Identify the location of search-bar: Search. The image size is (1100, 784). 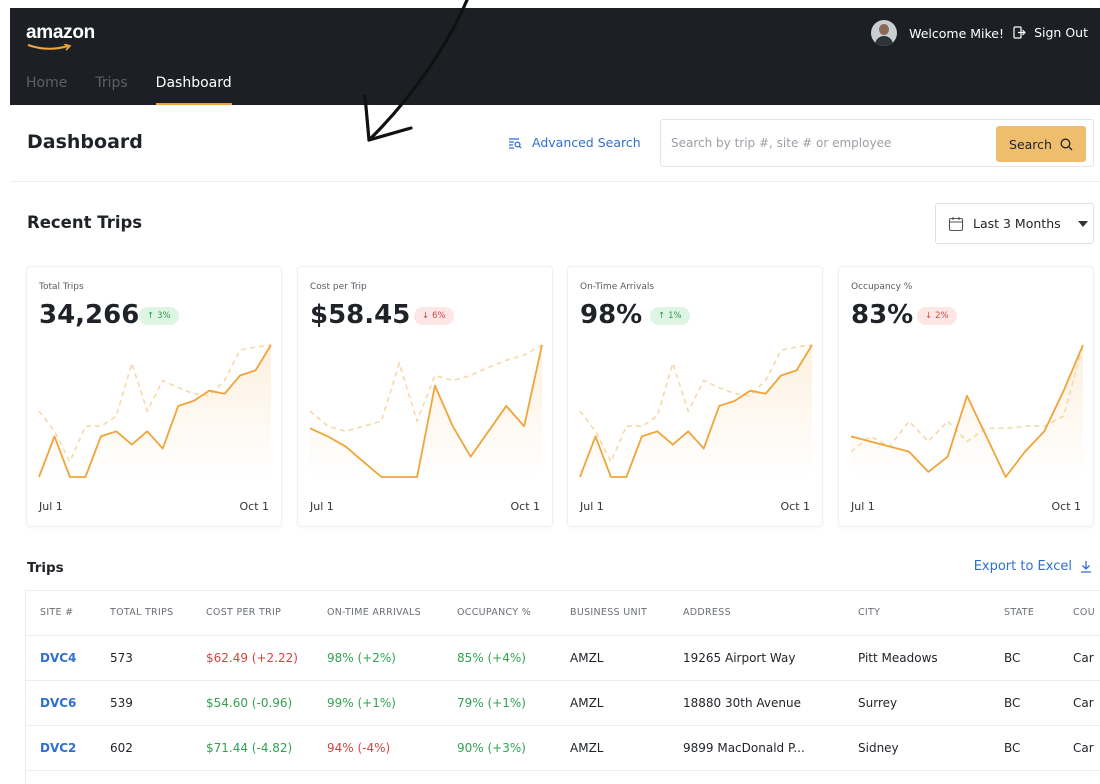
(877, 143).